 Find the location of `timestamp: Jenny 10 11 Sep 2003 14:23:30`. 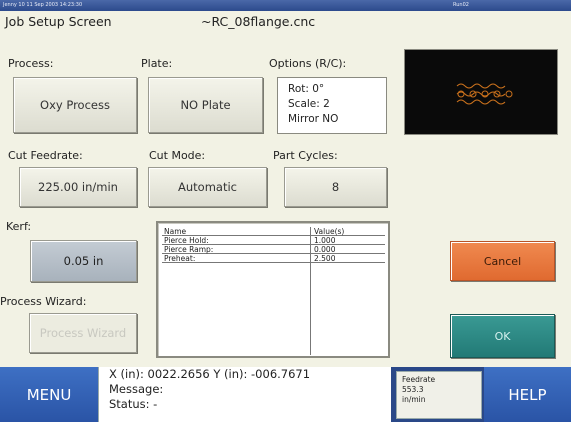

timestamp: Jenny 10 11 Sep 2003 14:23:30 is located at coordinates (43, 5).